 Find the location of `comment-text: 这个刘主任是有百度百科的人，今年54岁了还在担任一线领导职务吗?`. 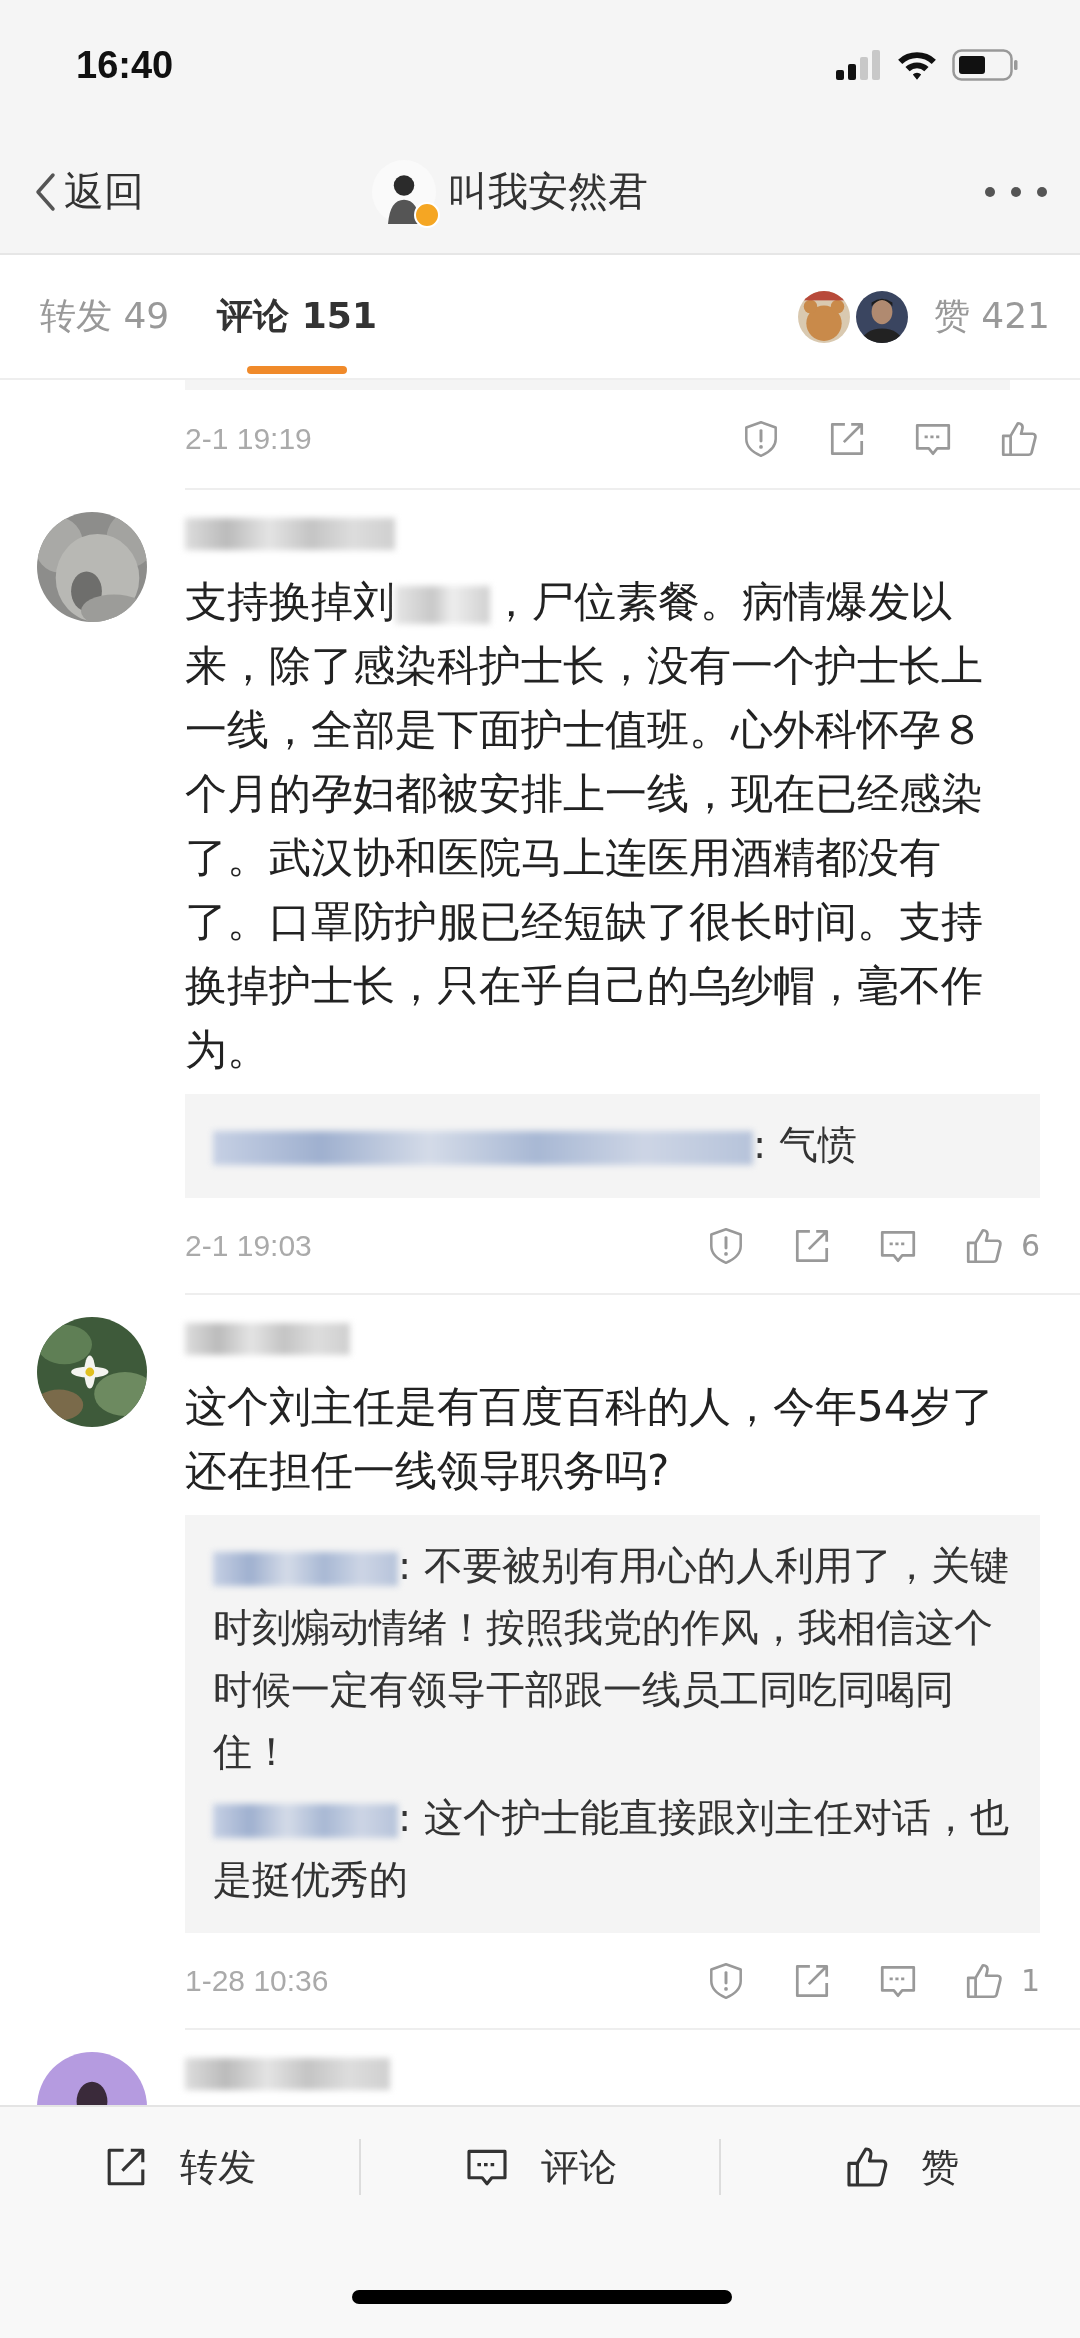

comment-text: 这个刘主任是有百度百科的人，今年54岁了还在担任一线领导职务吗? is located at coordinates (590, 1439).